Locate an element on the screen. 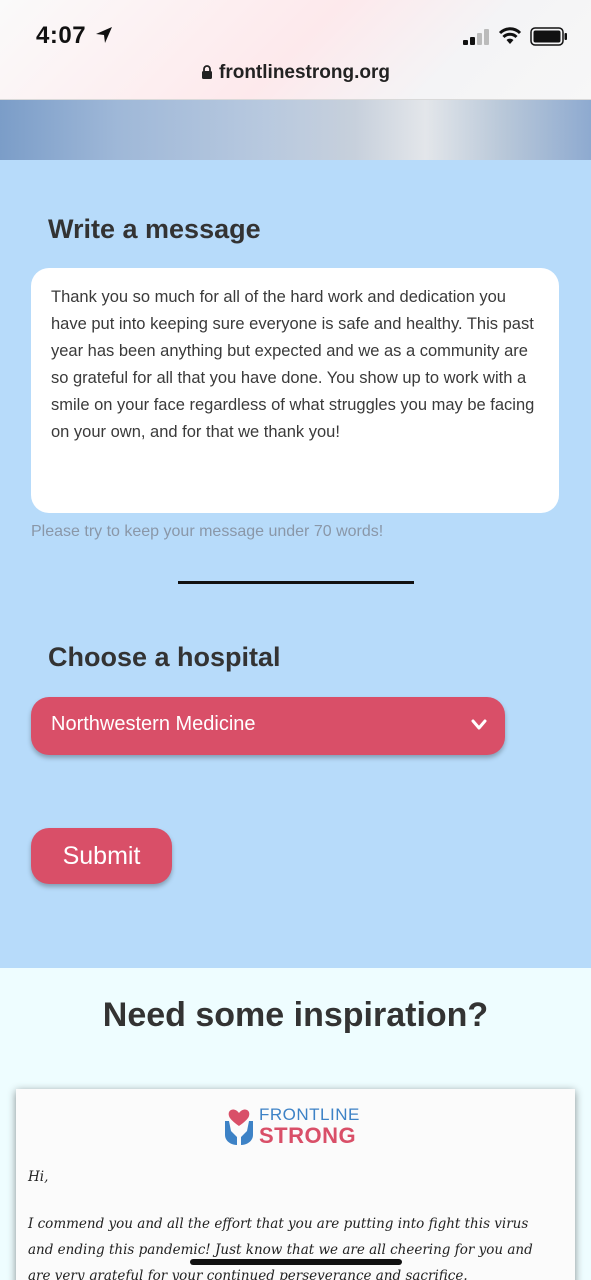 Image resolution: width=591 pixels, height=1280 pixels. inspiration-heading: Need some inspiration? is located at coordinates (295, 1015).